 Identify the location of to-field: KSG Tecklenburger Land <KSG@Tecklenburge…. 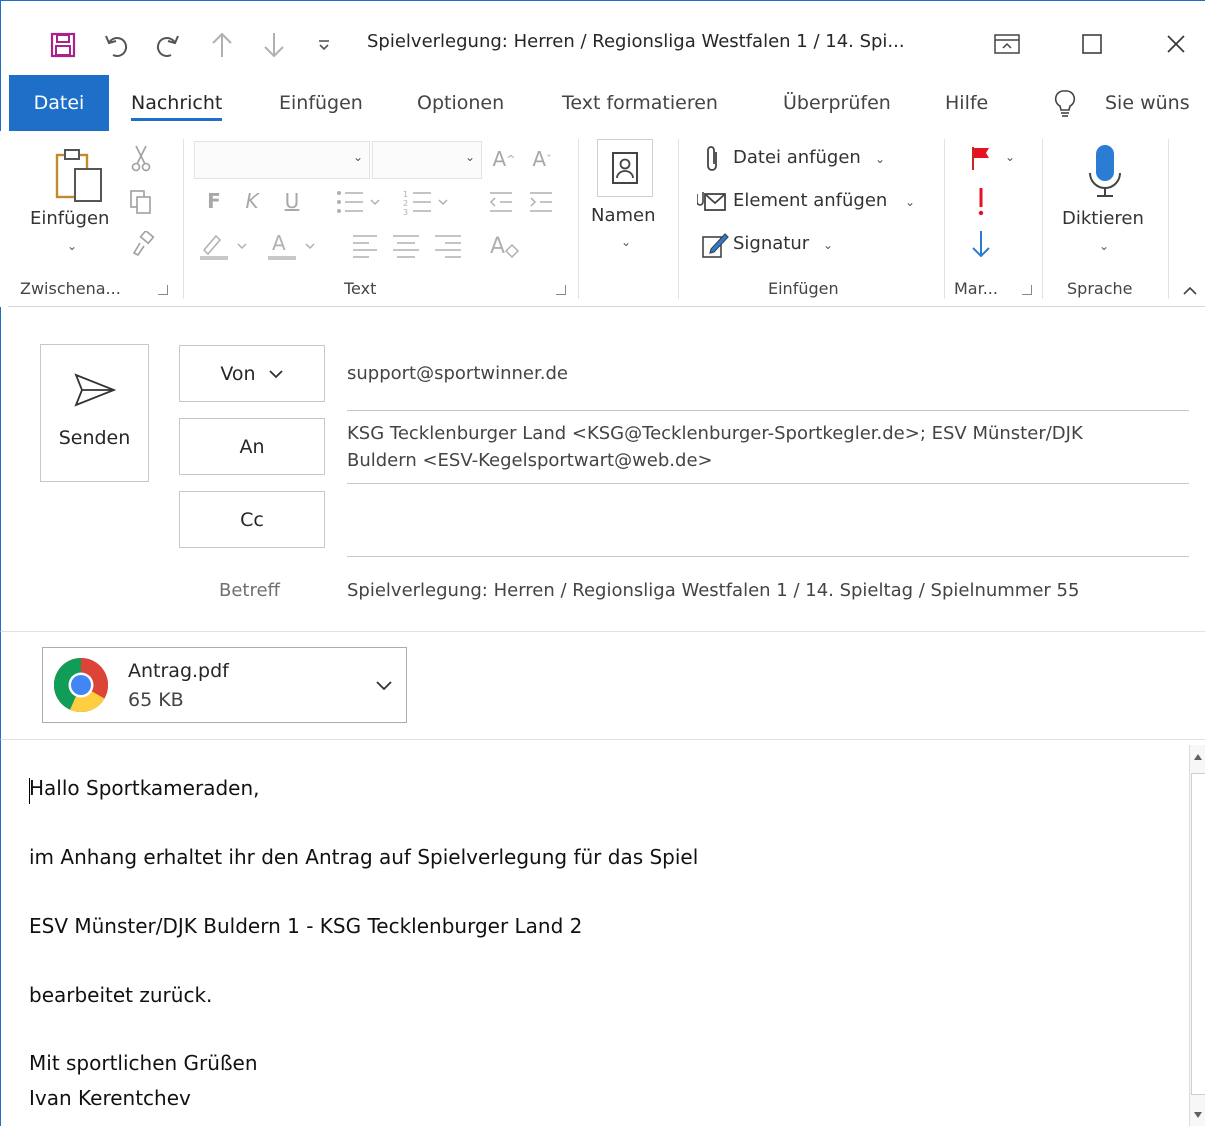
(715, 447).